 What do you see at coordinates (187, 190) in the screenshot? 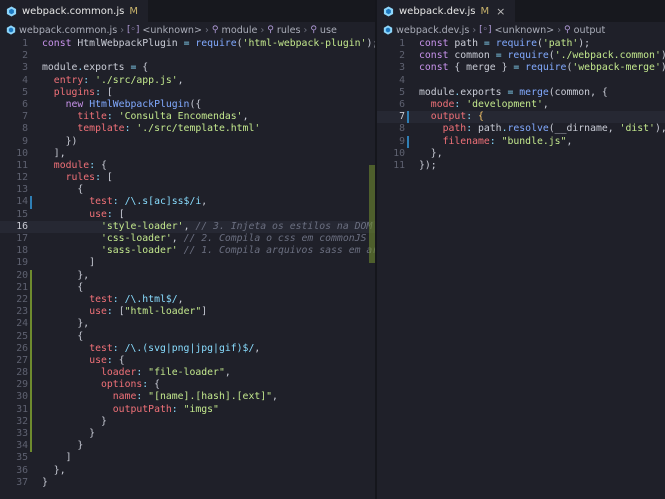
I see `code-line: 13 {` at bounding box center [187, 190].